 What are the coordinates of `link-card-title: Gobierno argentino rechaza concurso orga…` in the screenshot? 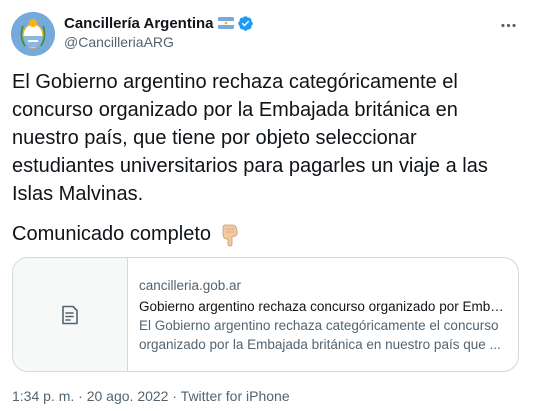 It's located at (323, 306).